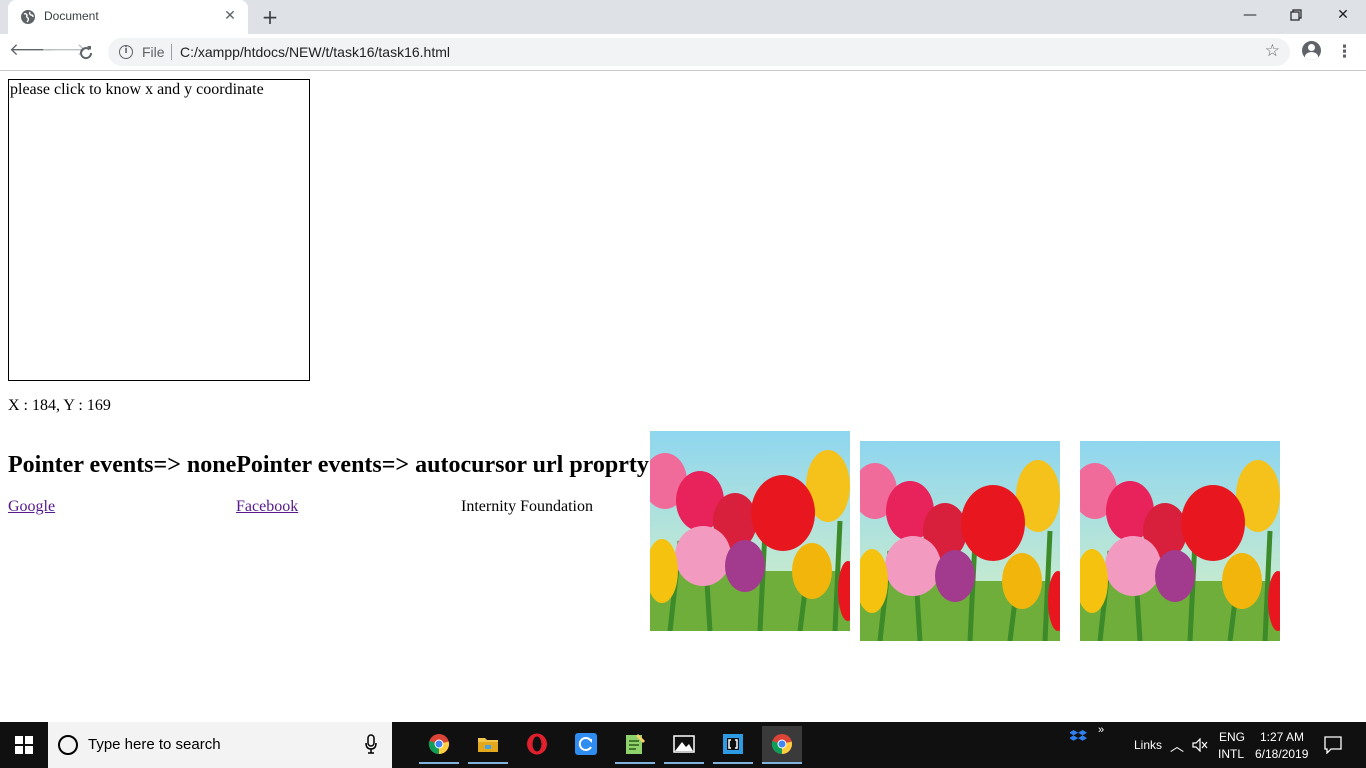  What do you see at coordinates (32, 53) in the screenshot?
I see `back-button: 🡐` at bounding box center [32, 53].